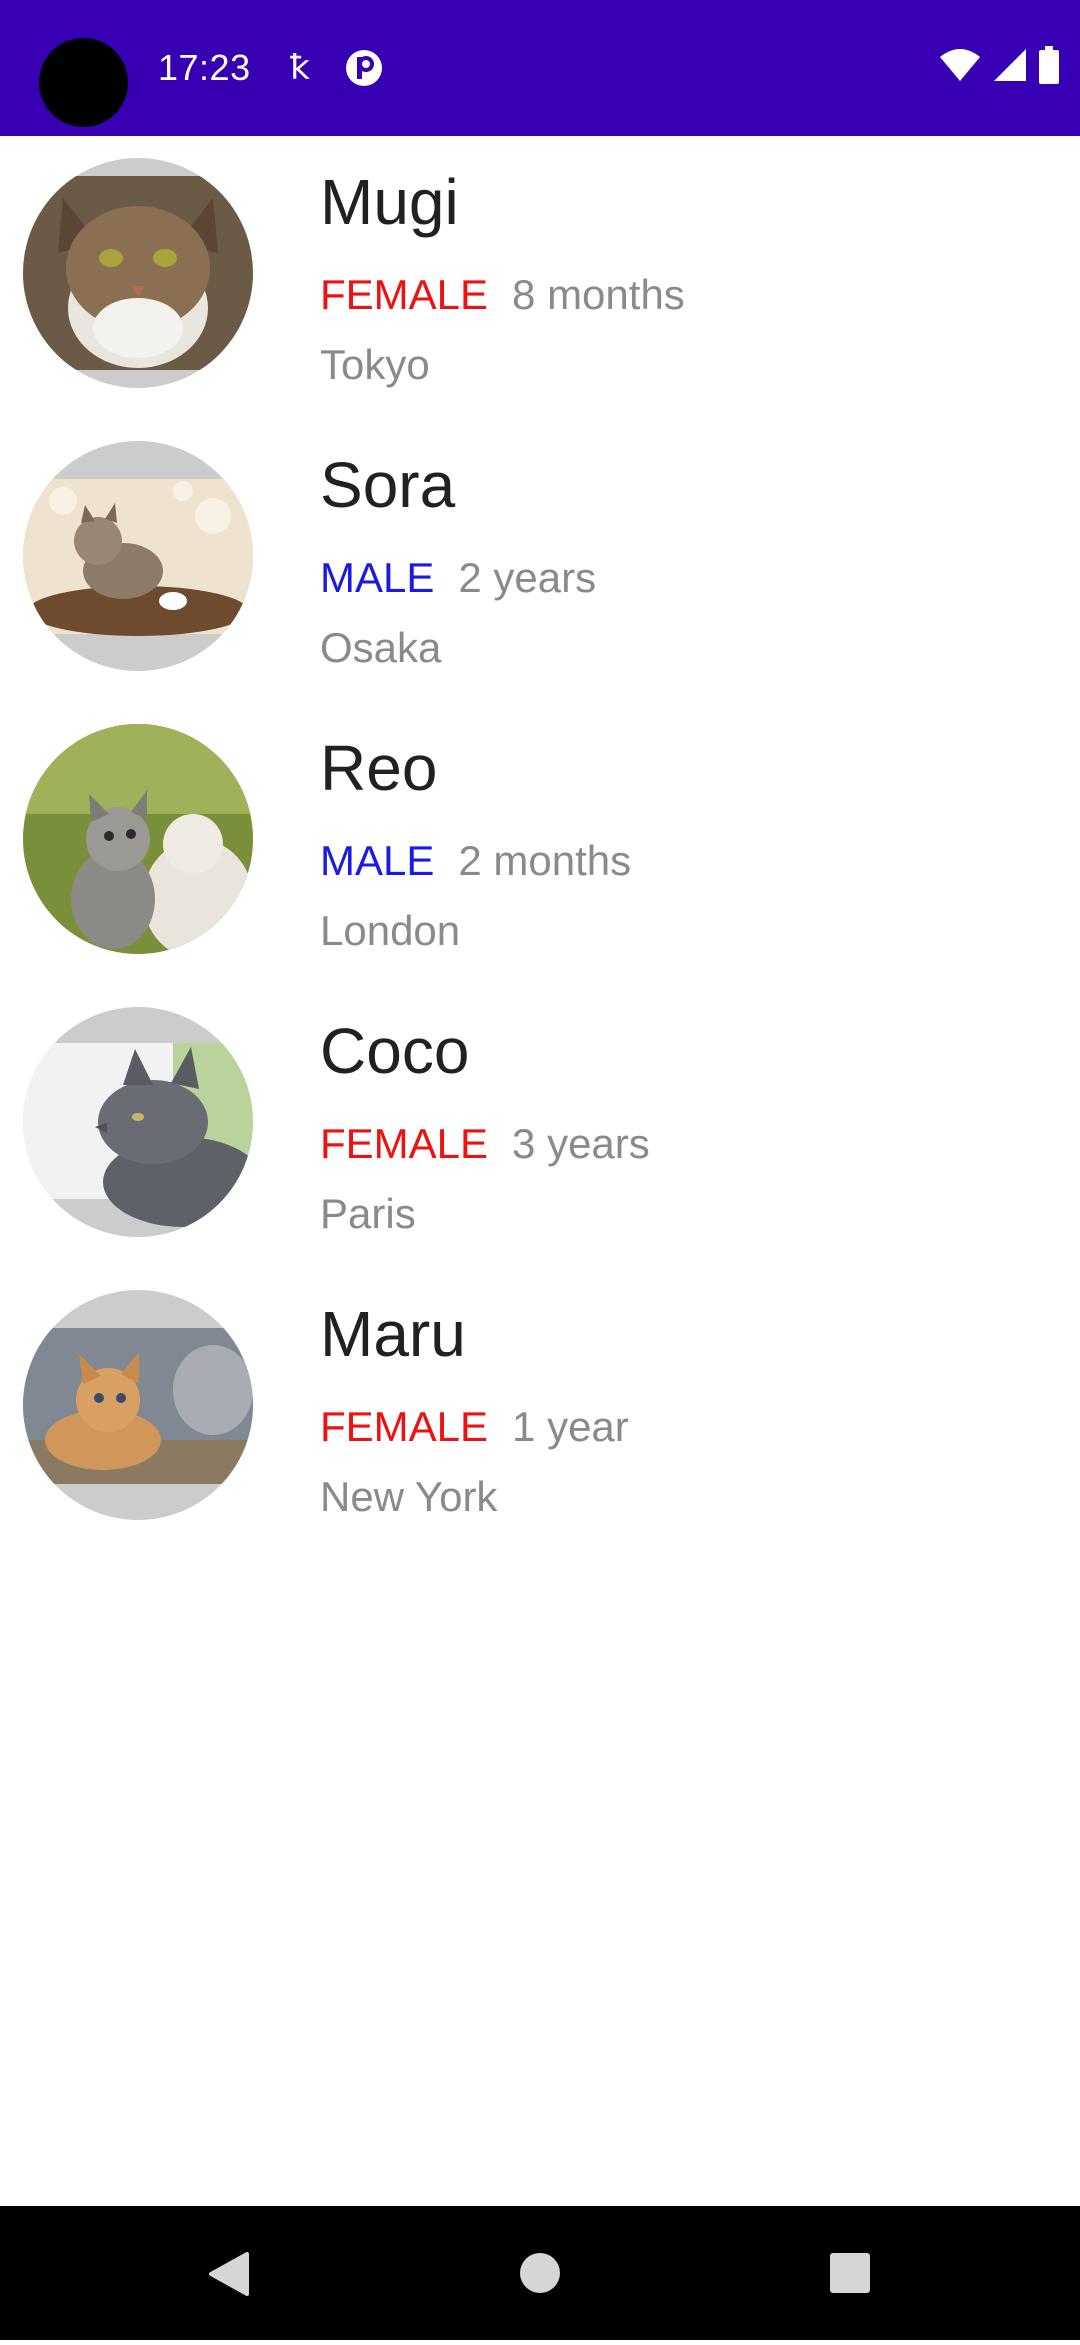 The height and width of the screenshot is (2345, 1080). I want to click on cat-city: New York, so click(409, 1496).